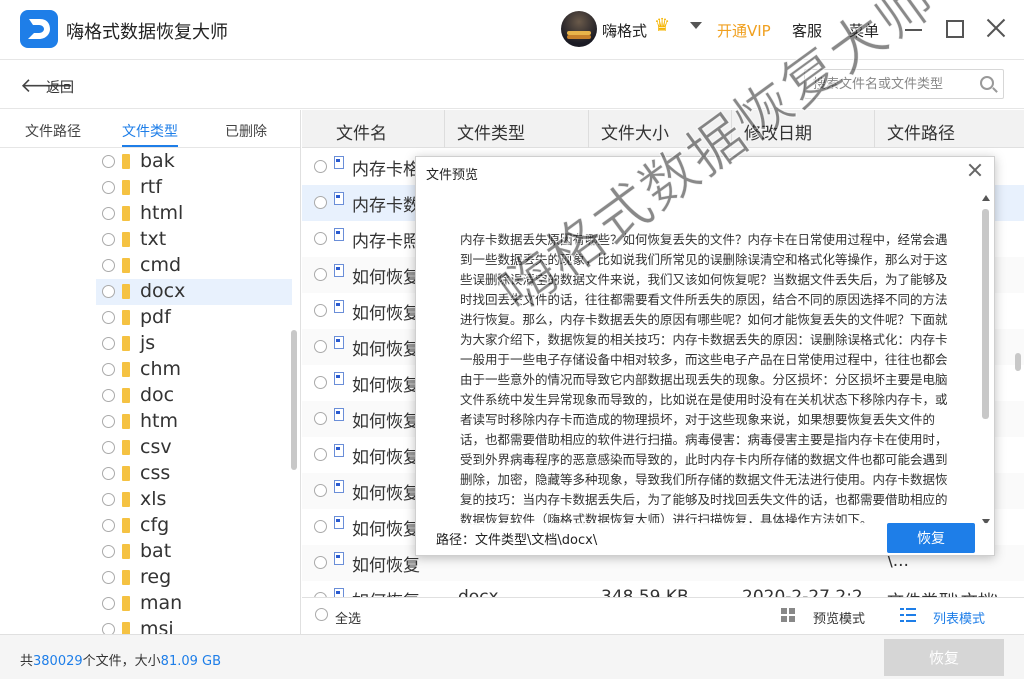  What do you see at coordinates (194, 625) in the screenshot?
I see `tree-item: msi` at bounding box center [194, 625].